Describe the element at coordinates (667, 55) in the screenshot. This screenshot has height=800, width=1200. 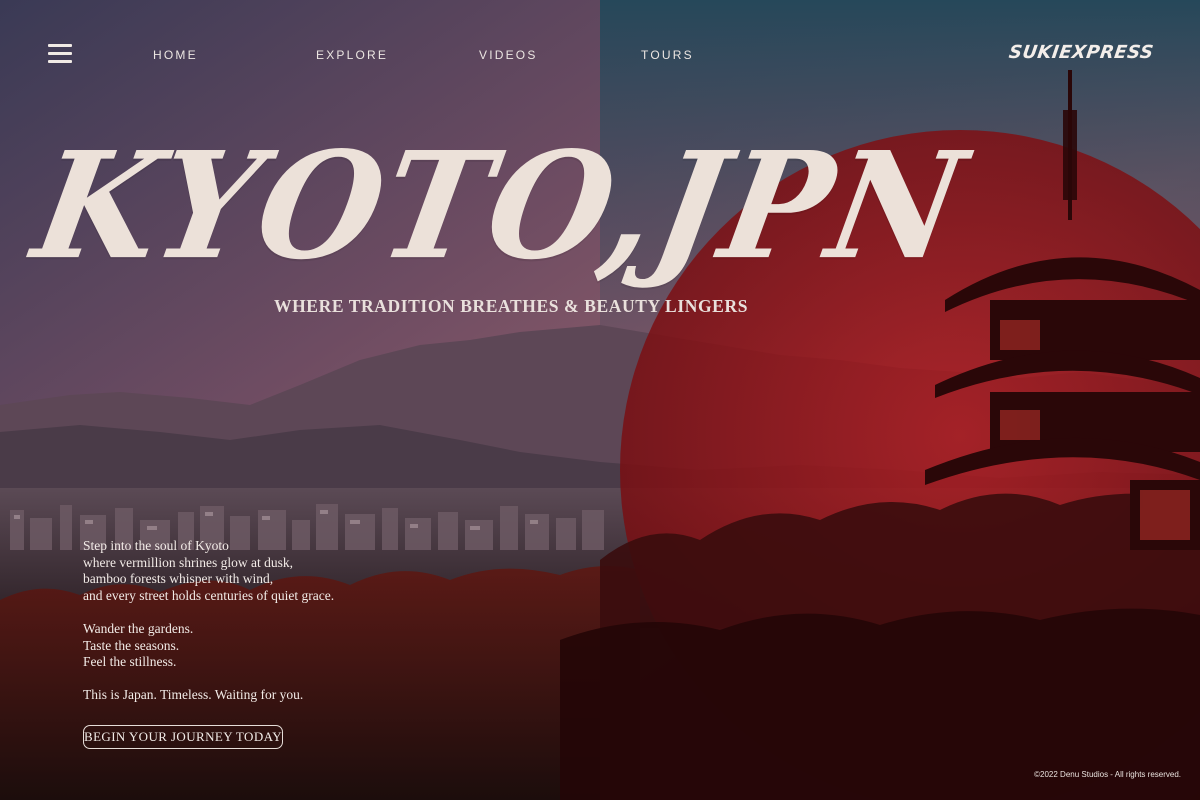
I see `nav-tours-link: TOURS` at that location.